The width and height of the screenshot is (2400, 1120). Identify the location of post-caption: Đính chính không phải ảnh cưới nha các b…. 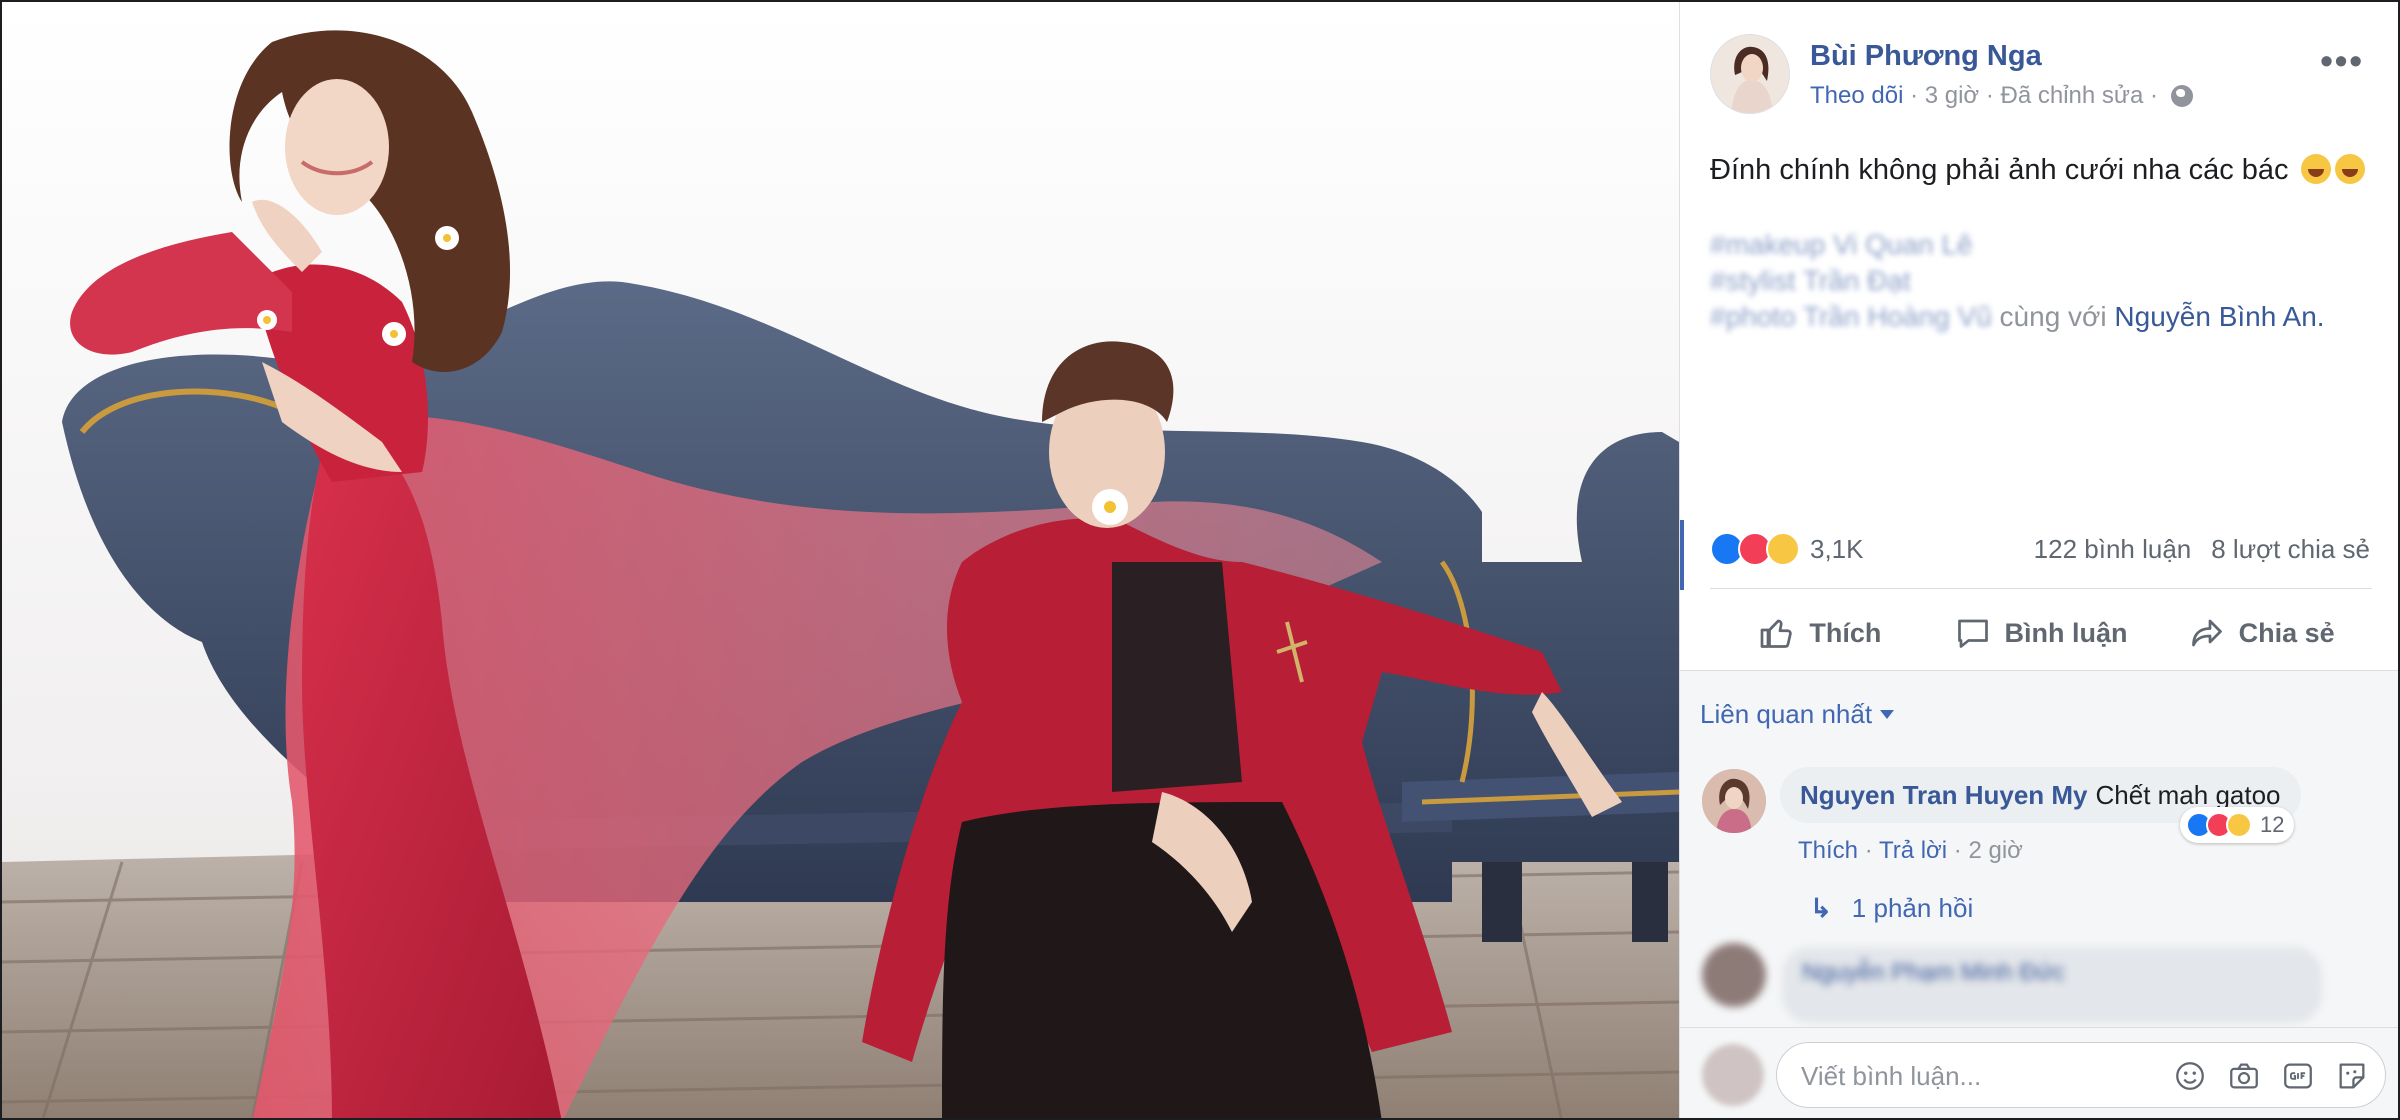
(1999, 170).